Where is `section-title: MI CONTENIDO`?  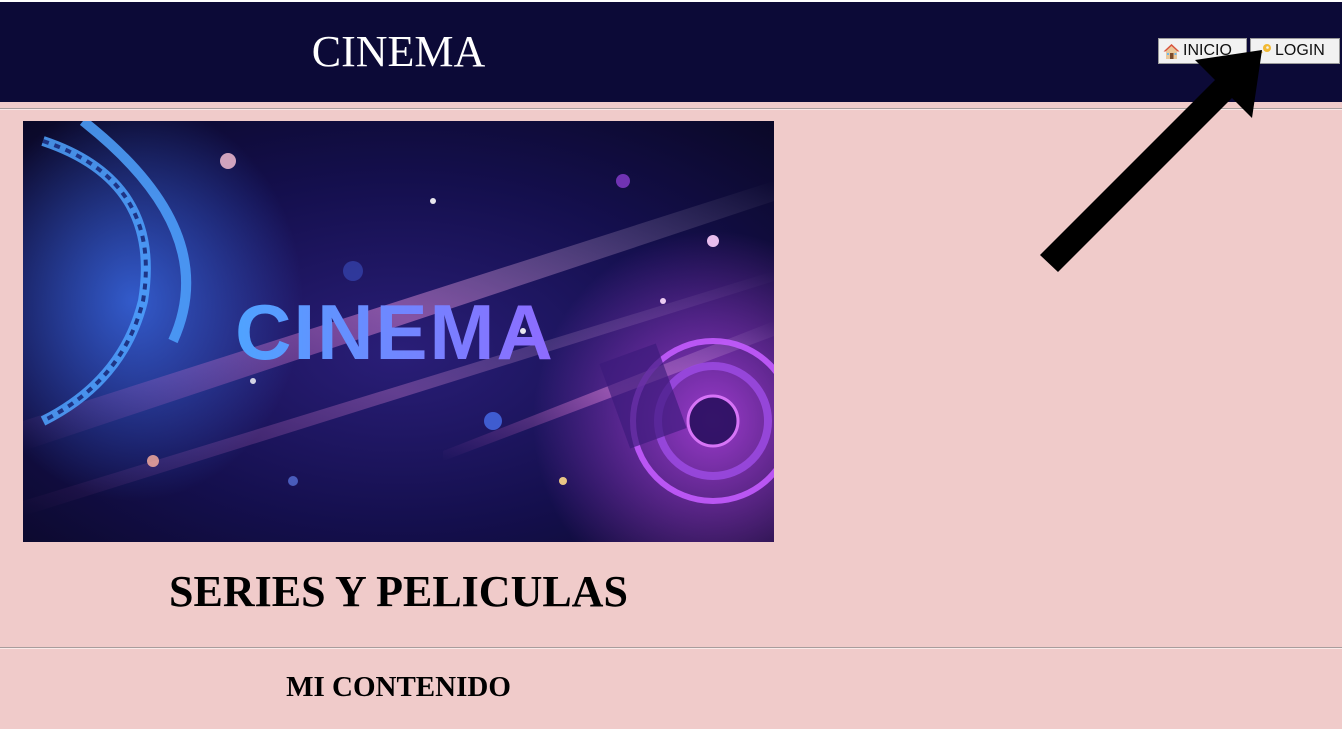
section-title: MI CONTENIDO is located at coordinates (398, 687).